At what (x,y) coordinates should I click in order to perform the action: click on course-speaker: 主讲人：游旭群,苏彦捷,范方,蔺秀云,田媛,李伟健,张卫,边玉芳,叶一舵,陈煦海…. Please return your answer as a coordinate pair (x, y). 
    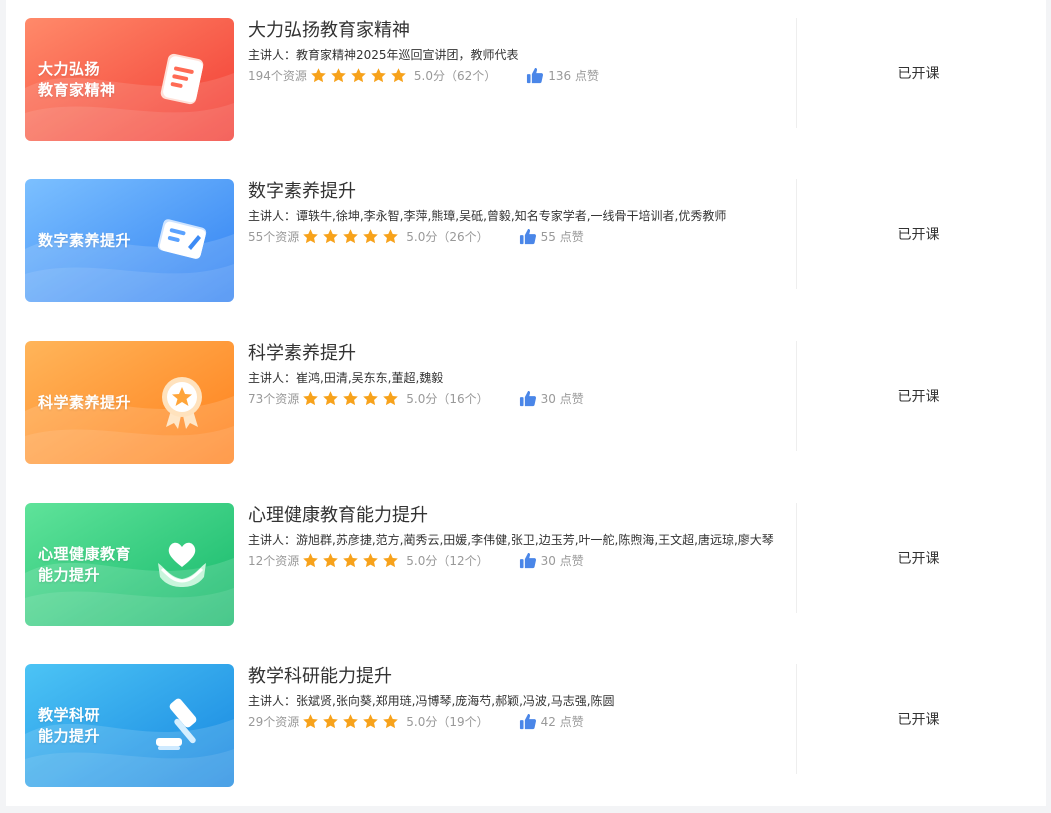
    Looking at the image, I should click on (511, 540).